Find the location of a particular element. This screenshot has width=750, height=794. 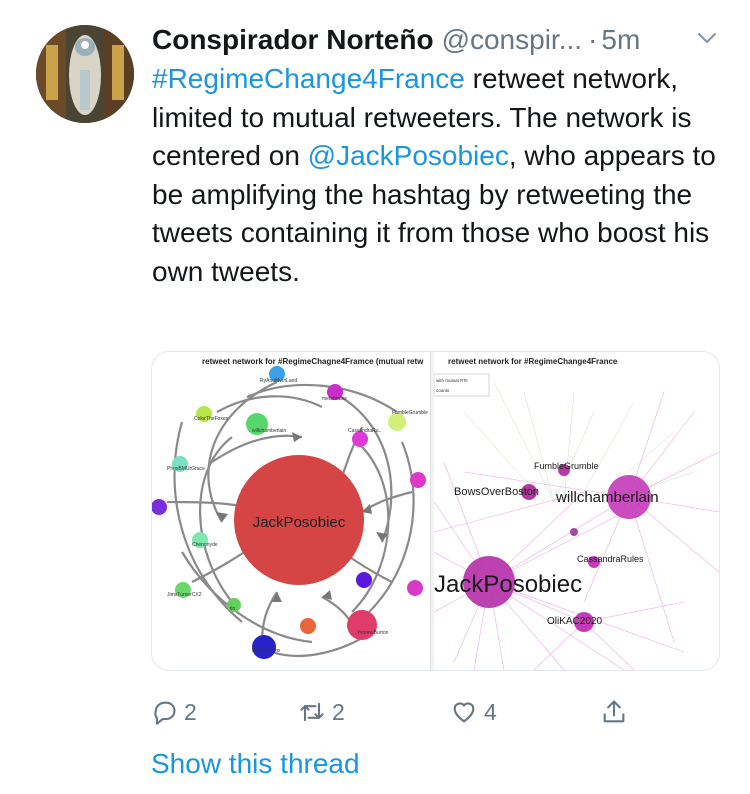

tweet-header: Conspirador Norteño @conspir... · 5m is located at coordinates (442, 42).